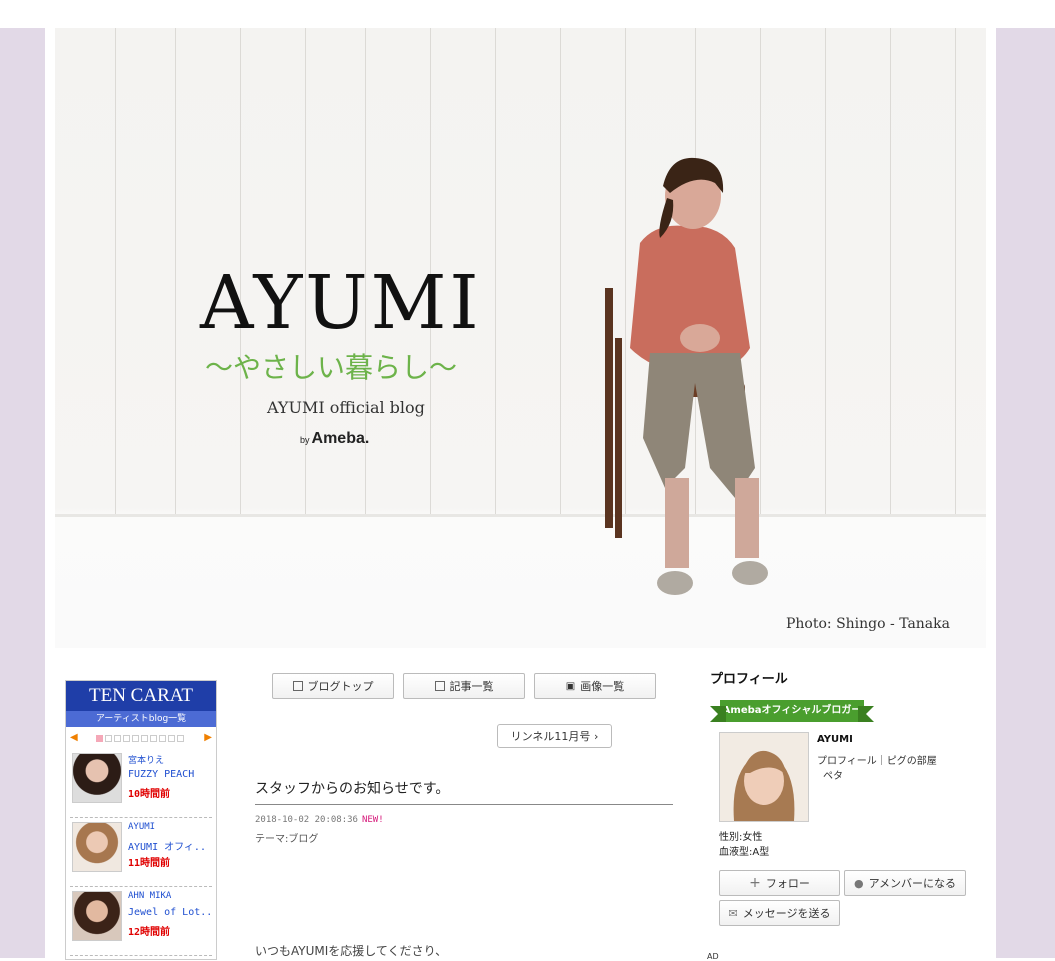 This screenshot has width=1055, height=961. Describe the element at coordinates (351, 951) in the screenshot. I see `entry-body: いつもAYUMIを応援してくださり、` at that location.